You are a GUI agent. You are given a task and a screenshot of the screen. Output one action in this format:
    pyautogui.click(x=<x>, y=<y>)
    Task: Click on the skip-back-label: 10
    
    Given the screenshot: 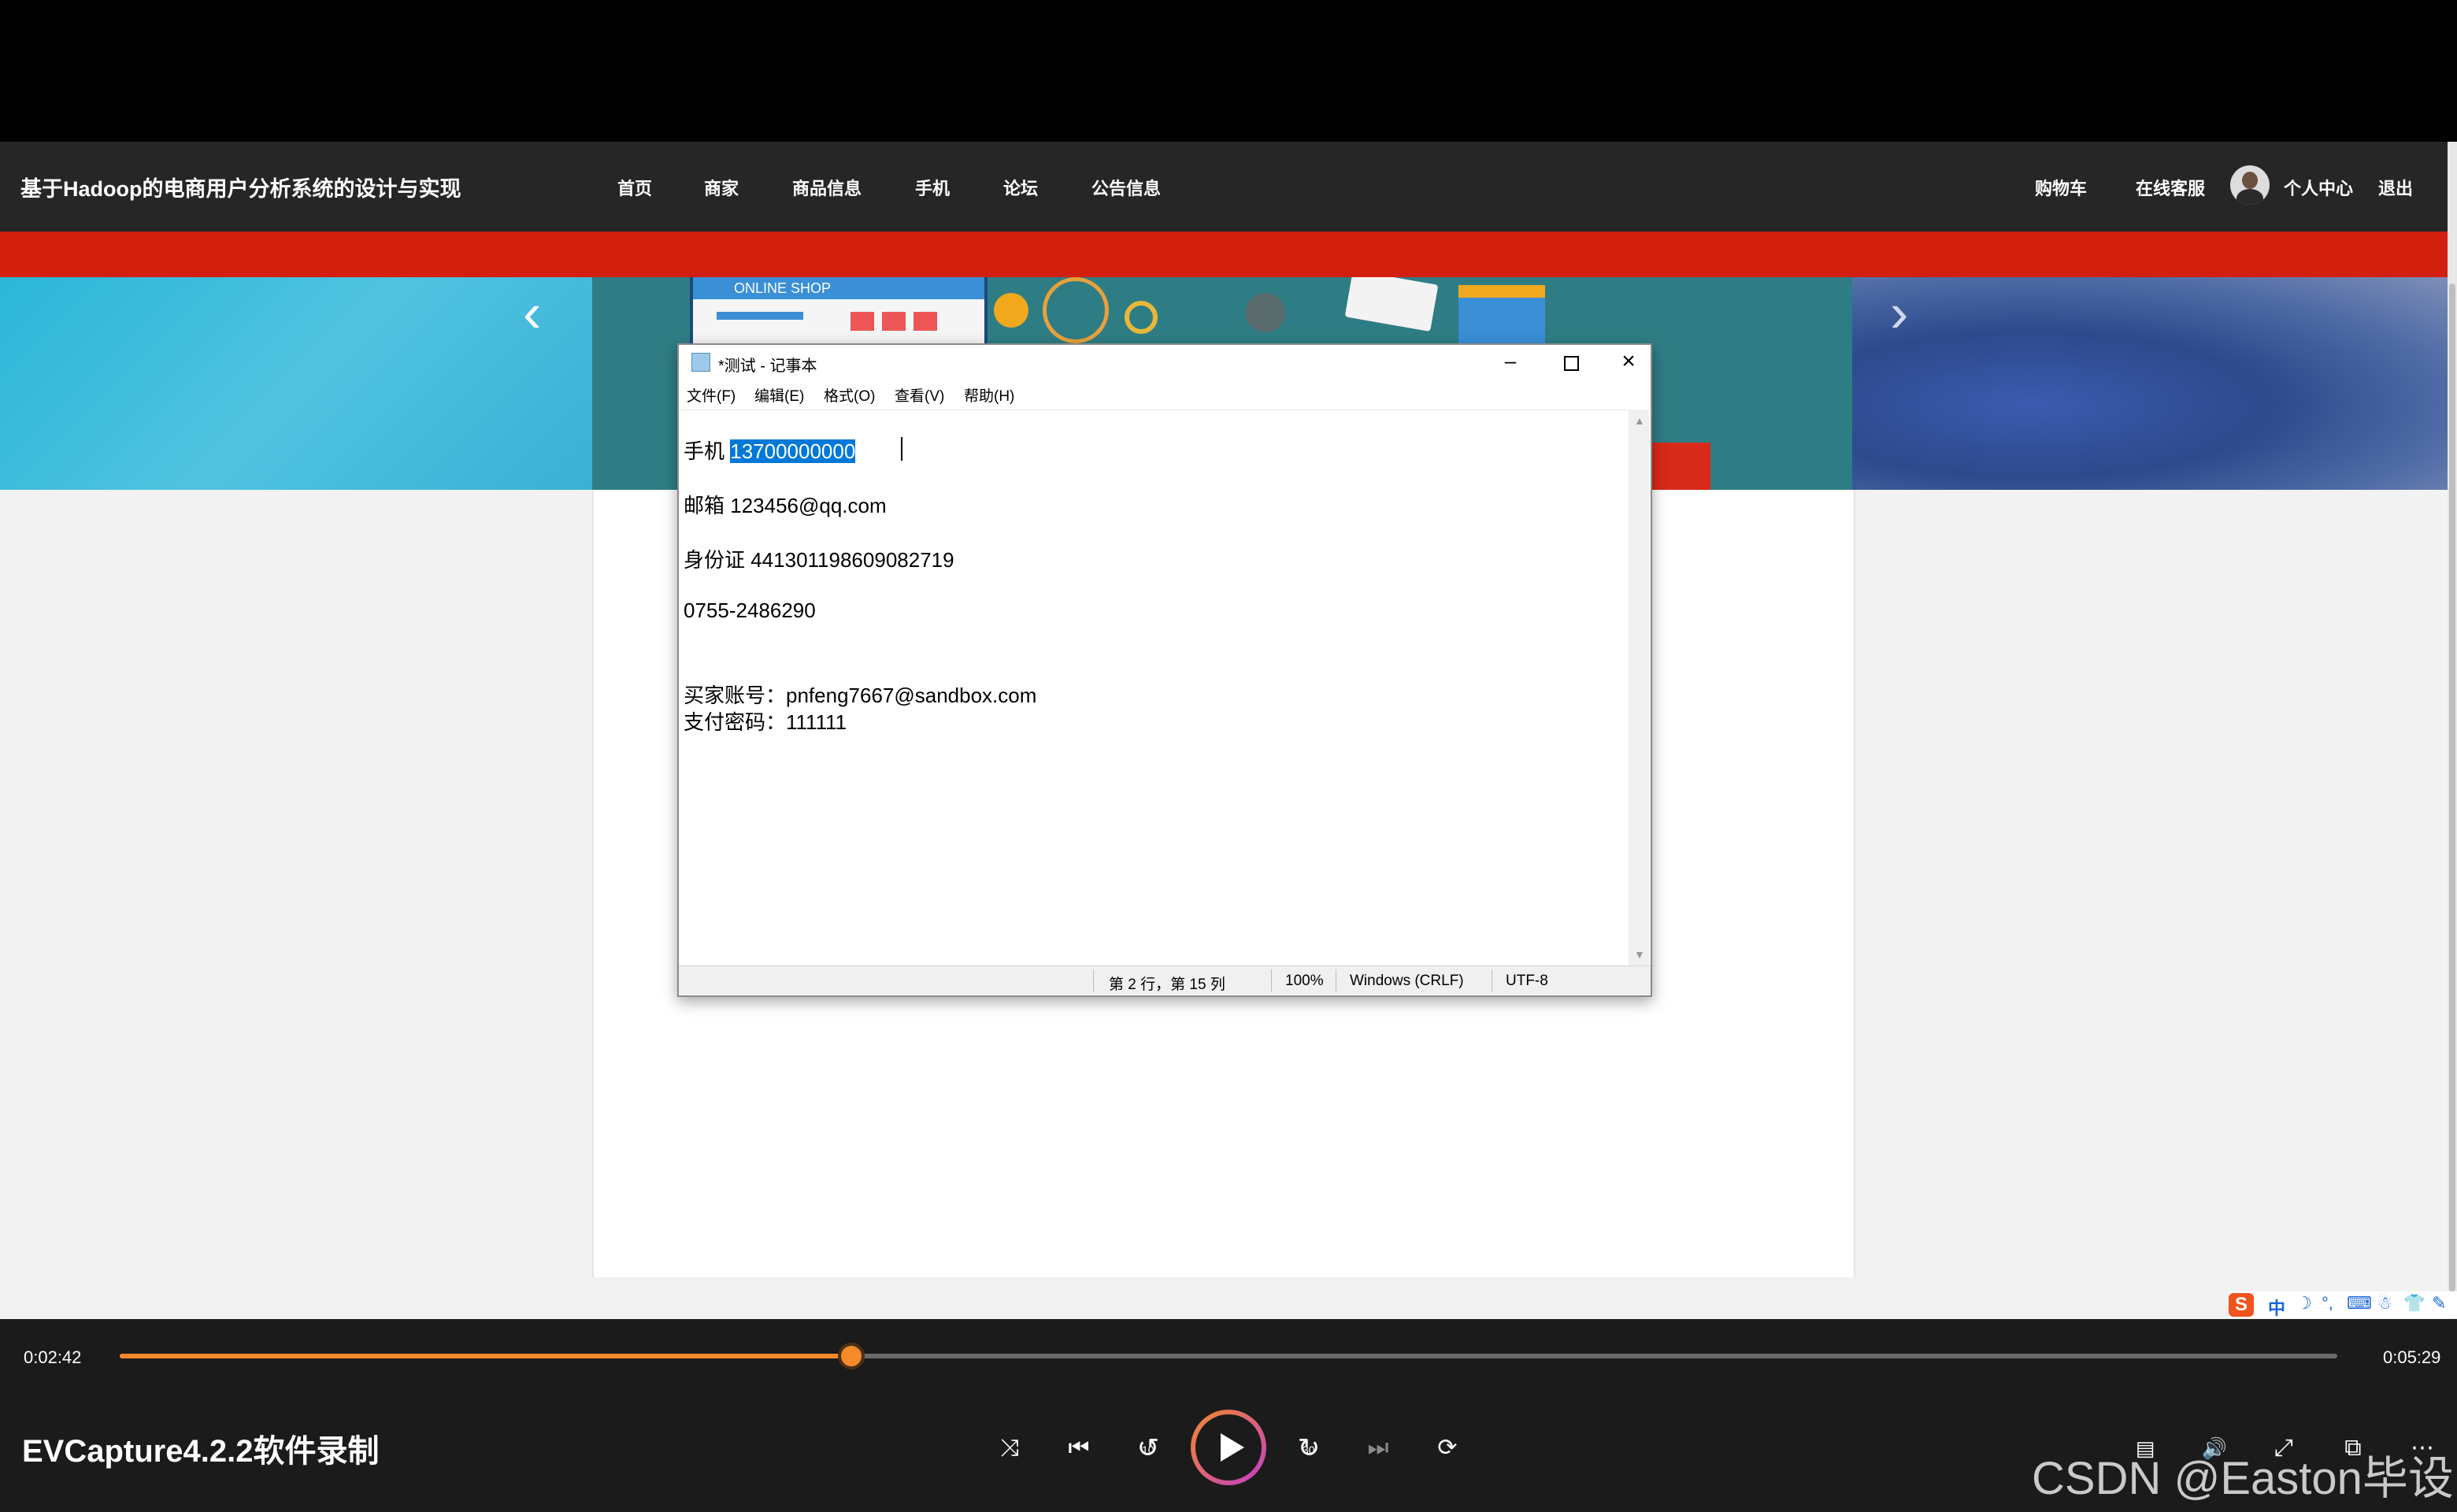 What is the action you would take?
    pyautogui.click(x=1148, y=1449)
    